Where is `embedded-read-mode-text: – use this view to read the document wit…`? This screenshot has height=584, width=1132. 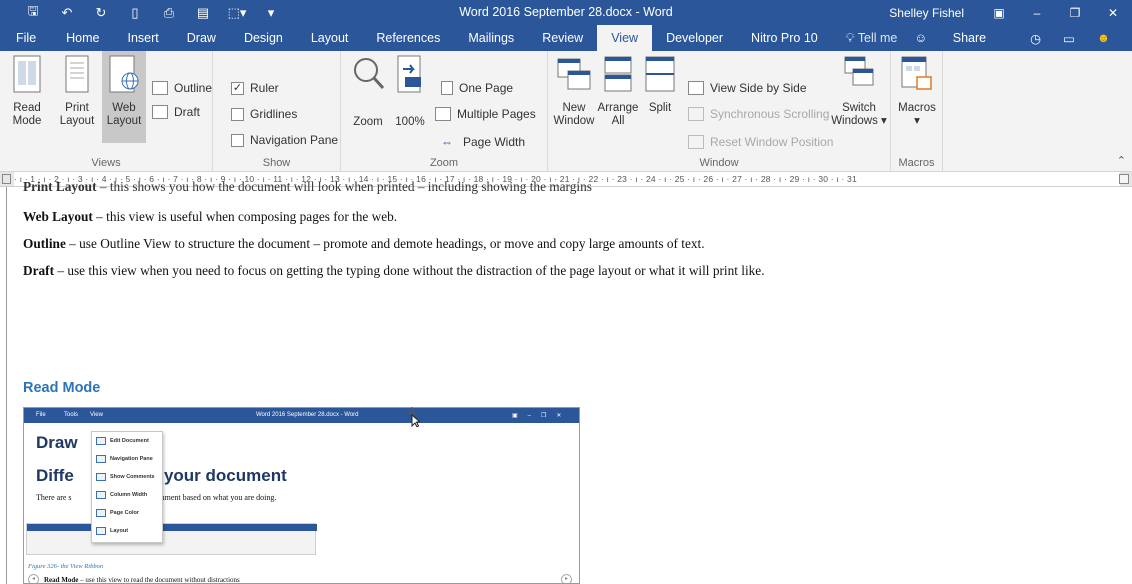
embedded-read-mode-text: – use this view to read the document wit… is located at coordinates (159, 580).